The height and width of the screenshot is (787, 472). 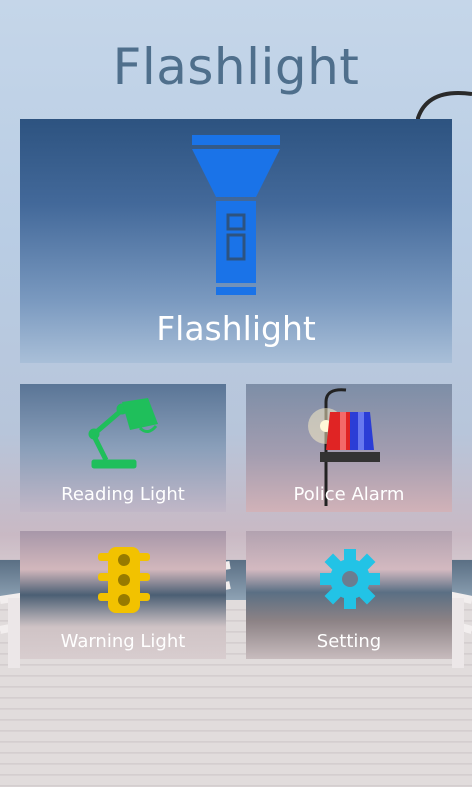 I want to click on warning-light-tile: Warning Light, so click(x=123, y=595).